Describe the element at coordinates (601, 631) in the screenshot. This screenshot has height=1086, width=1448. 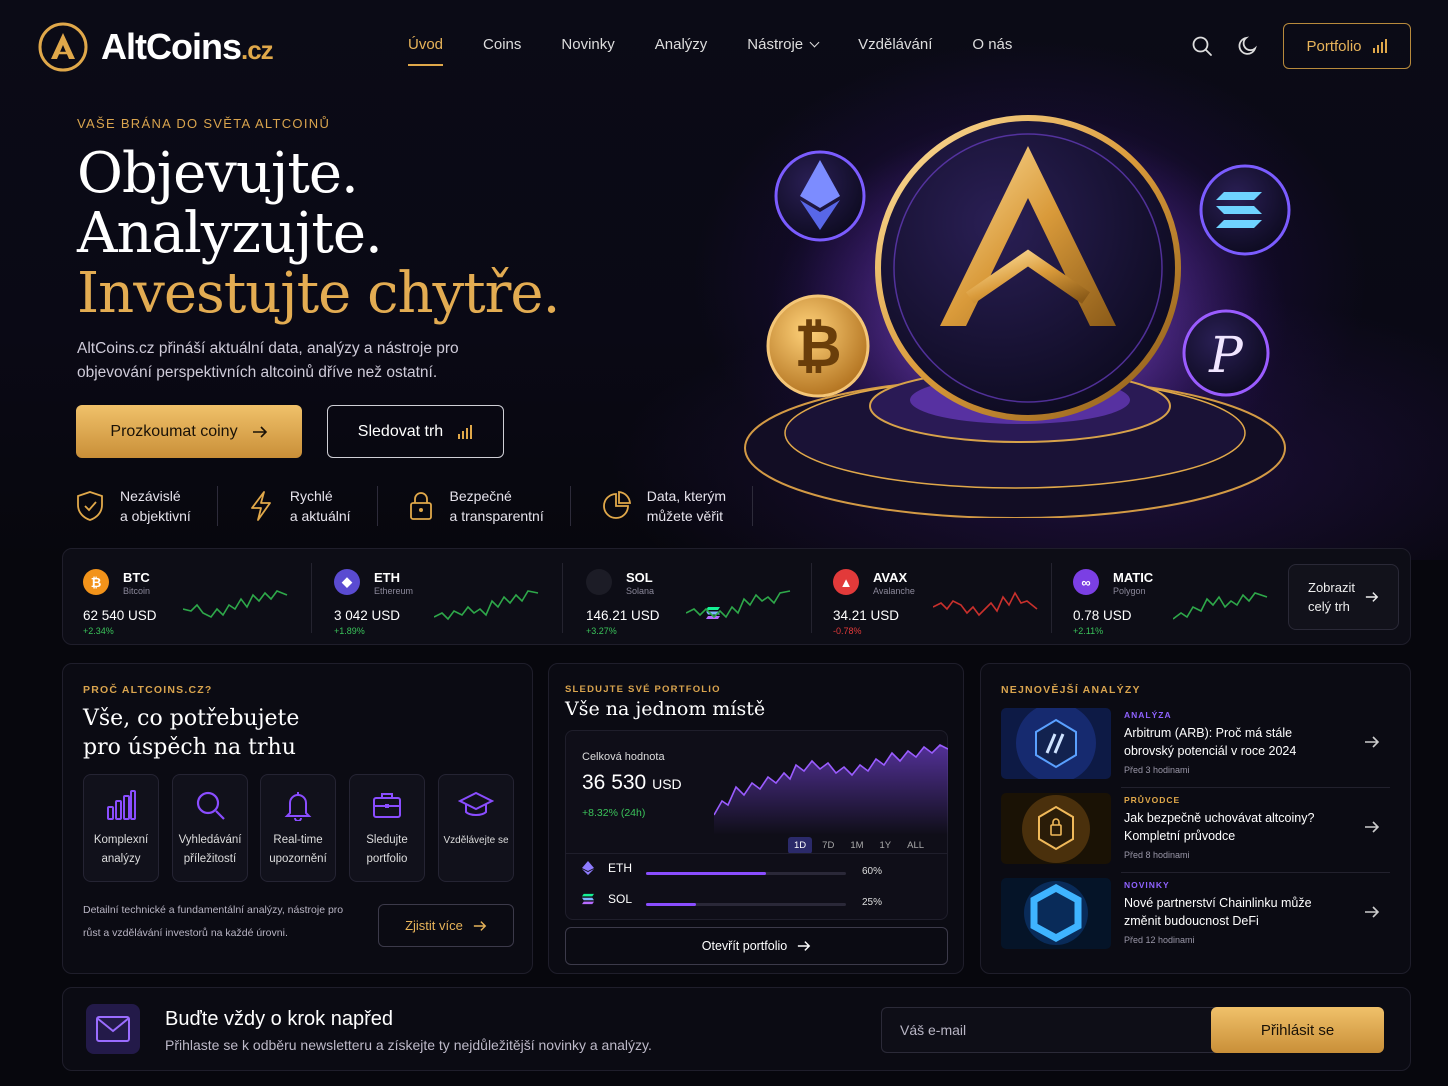
I see `coin-change: +3.27%` at that location.